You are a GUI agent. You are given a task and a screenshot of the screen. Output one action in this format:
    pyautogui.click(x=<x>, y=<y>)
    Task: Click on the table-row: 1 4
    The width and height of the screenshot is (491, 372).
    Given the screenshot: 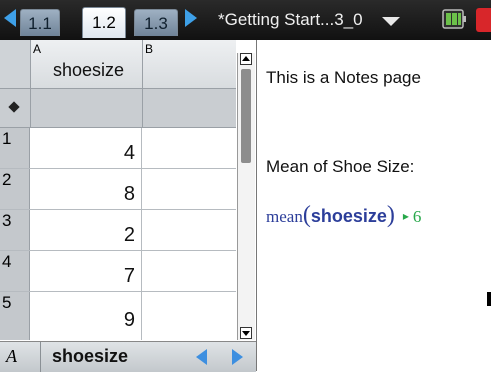 What is the action you would take?
    pyautogui.click(x=118, y=148)
    